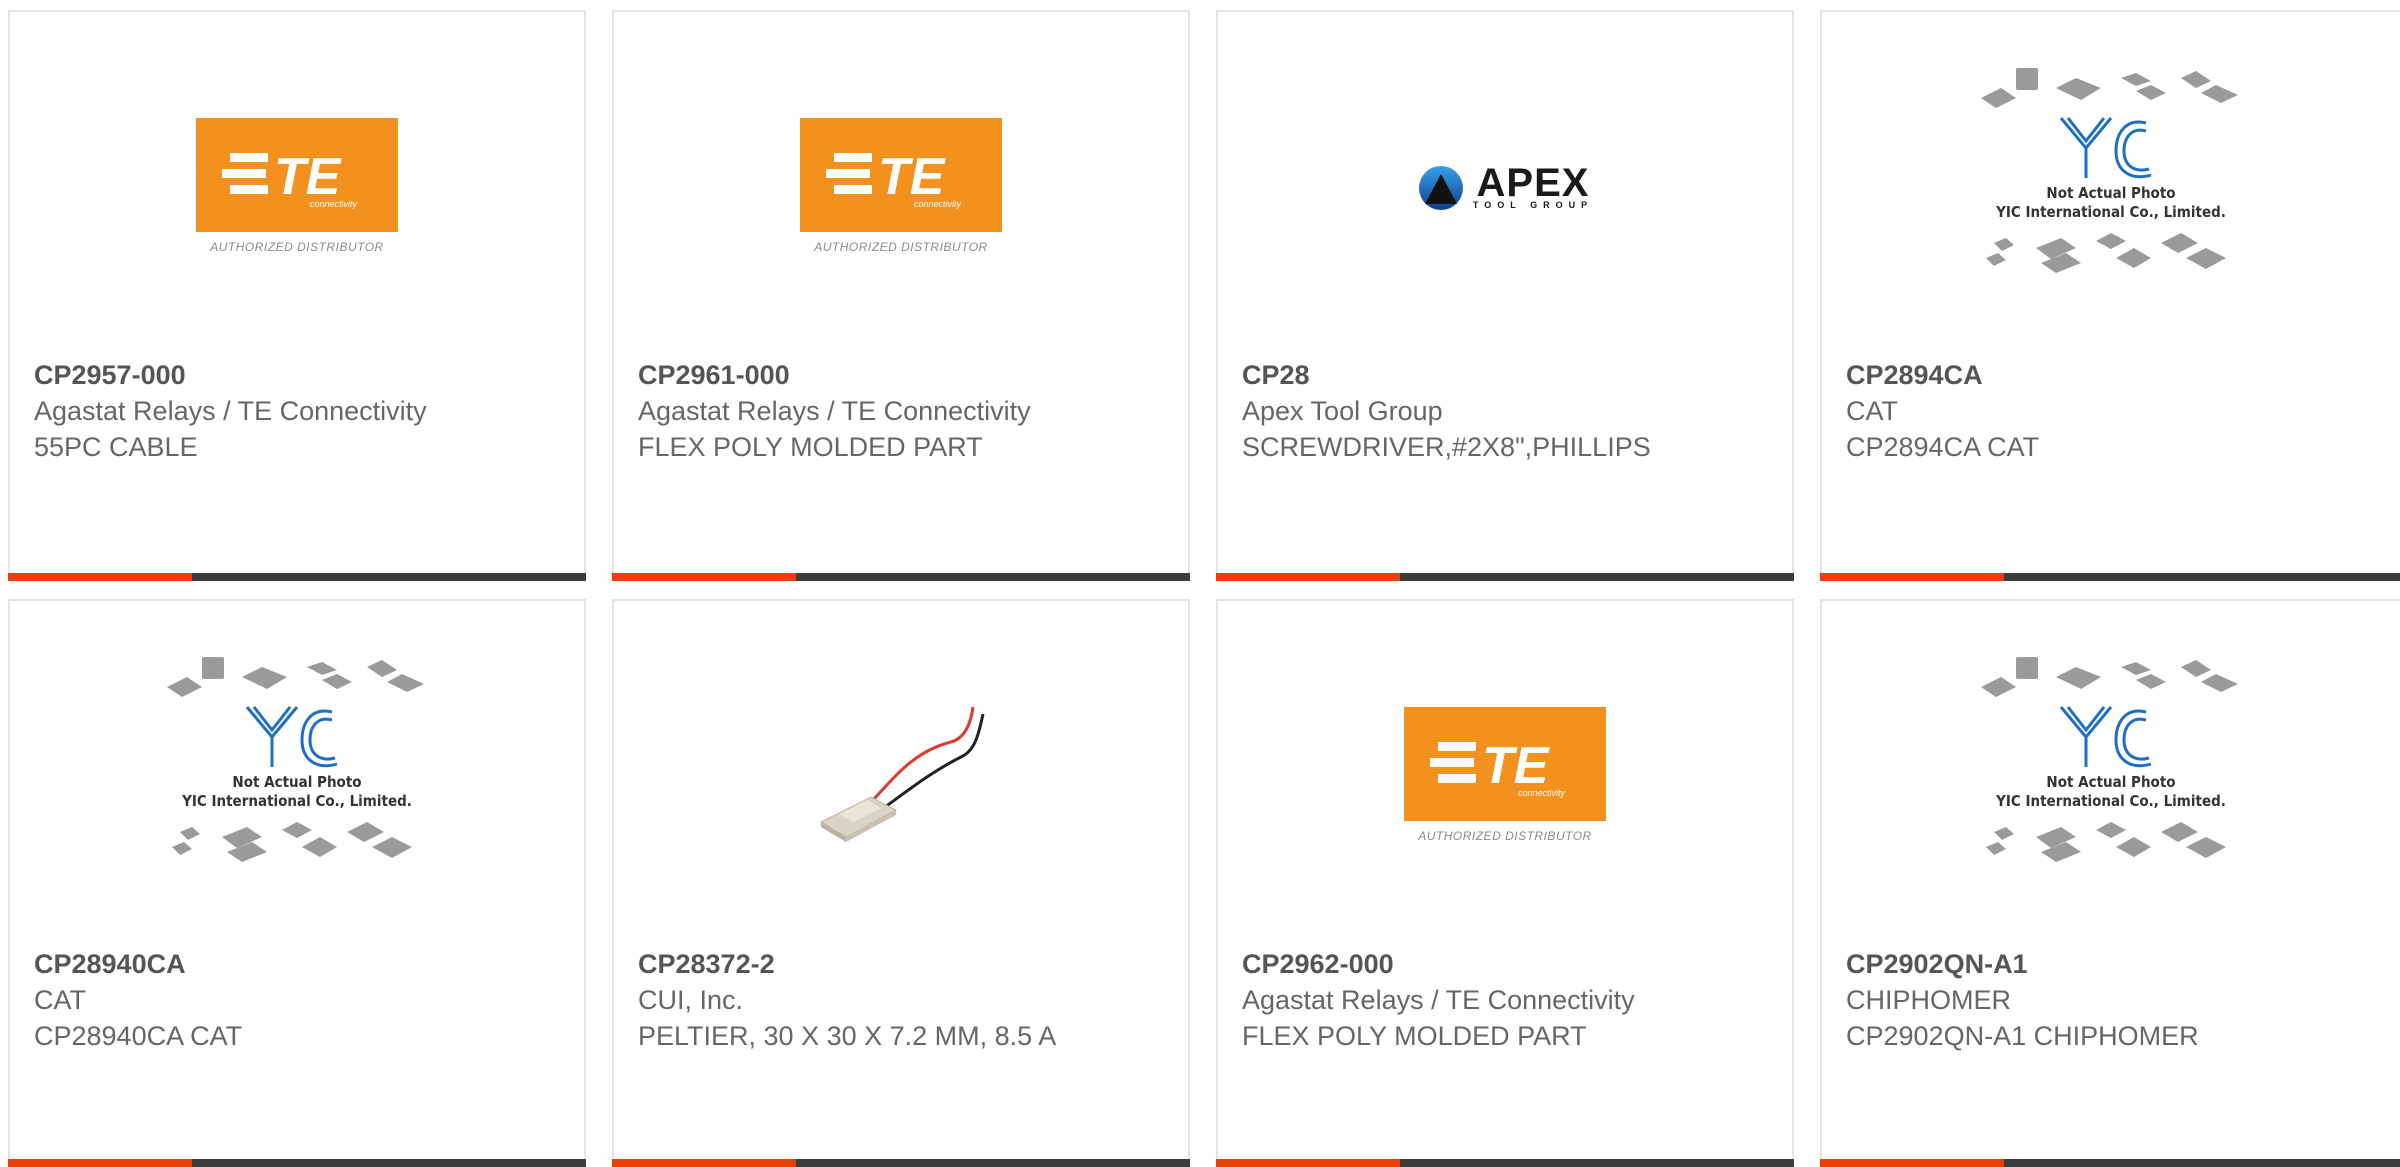 This screenshot has height=1167, width=2400. I want to click on description: PELTIER, 30 X 30 X 7.2 MM, 8.5 A, so click(847, 1036).